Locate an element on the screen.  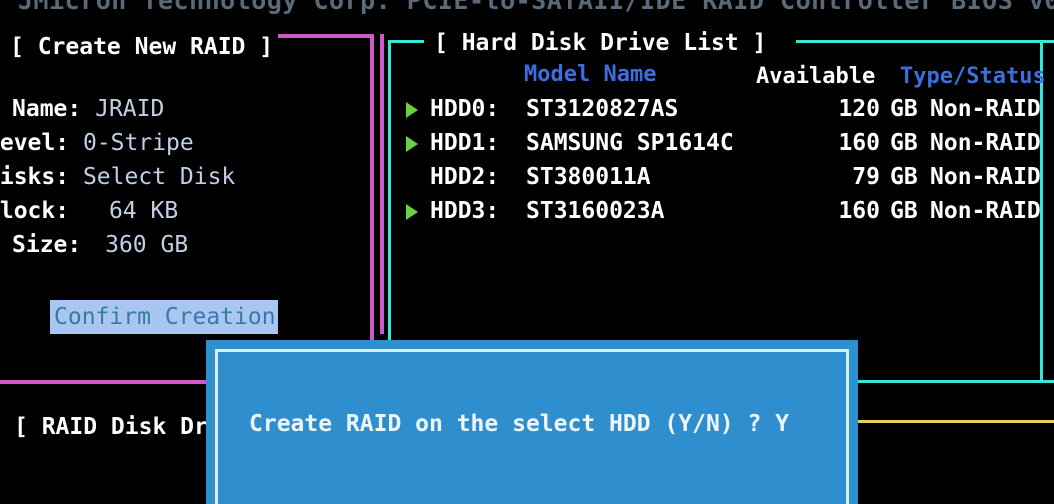
field-value: 0-Stripe is located at coordinates (138, 143).